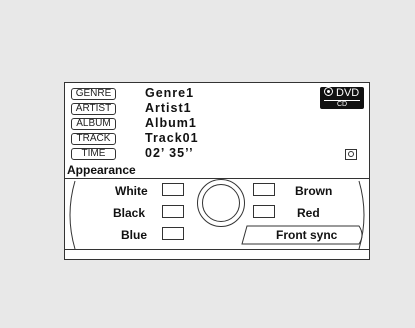  What do you see at coordinates (171, 123) in the screenshot?
I see `album-value: Album1` at bounding box center [171, 123].